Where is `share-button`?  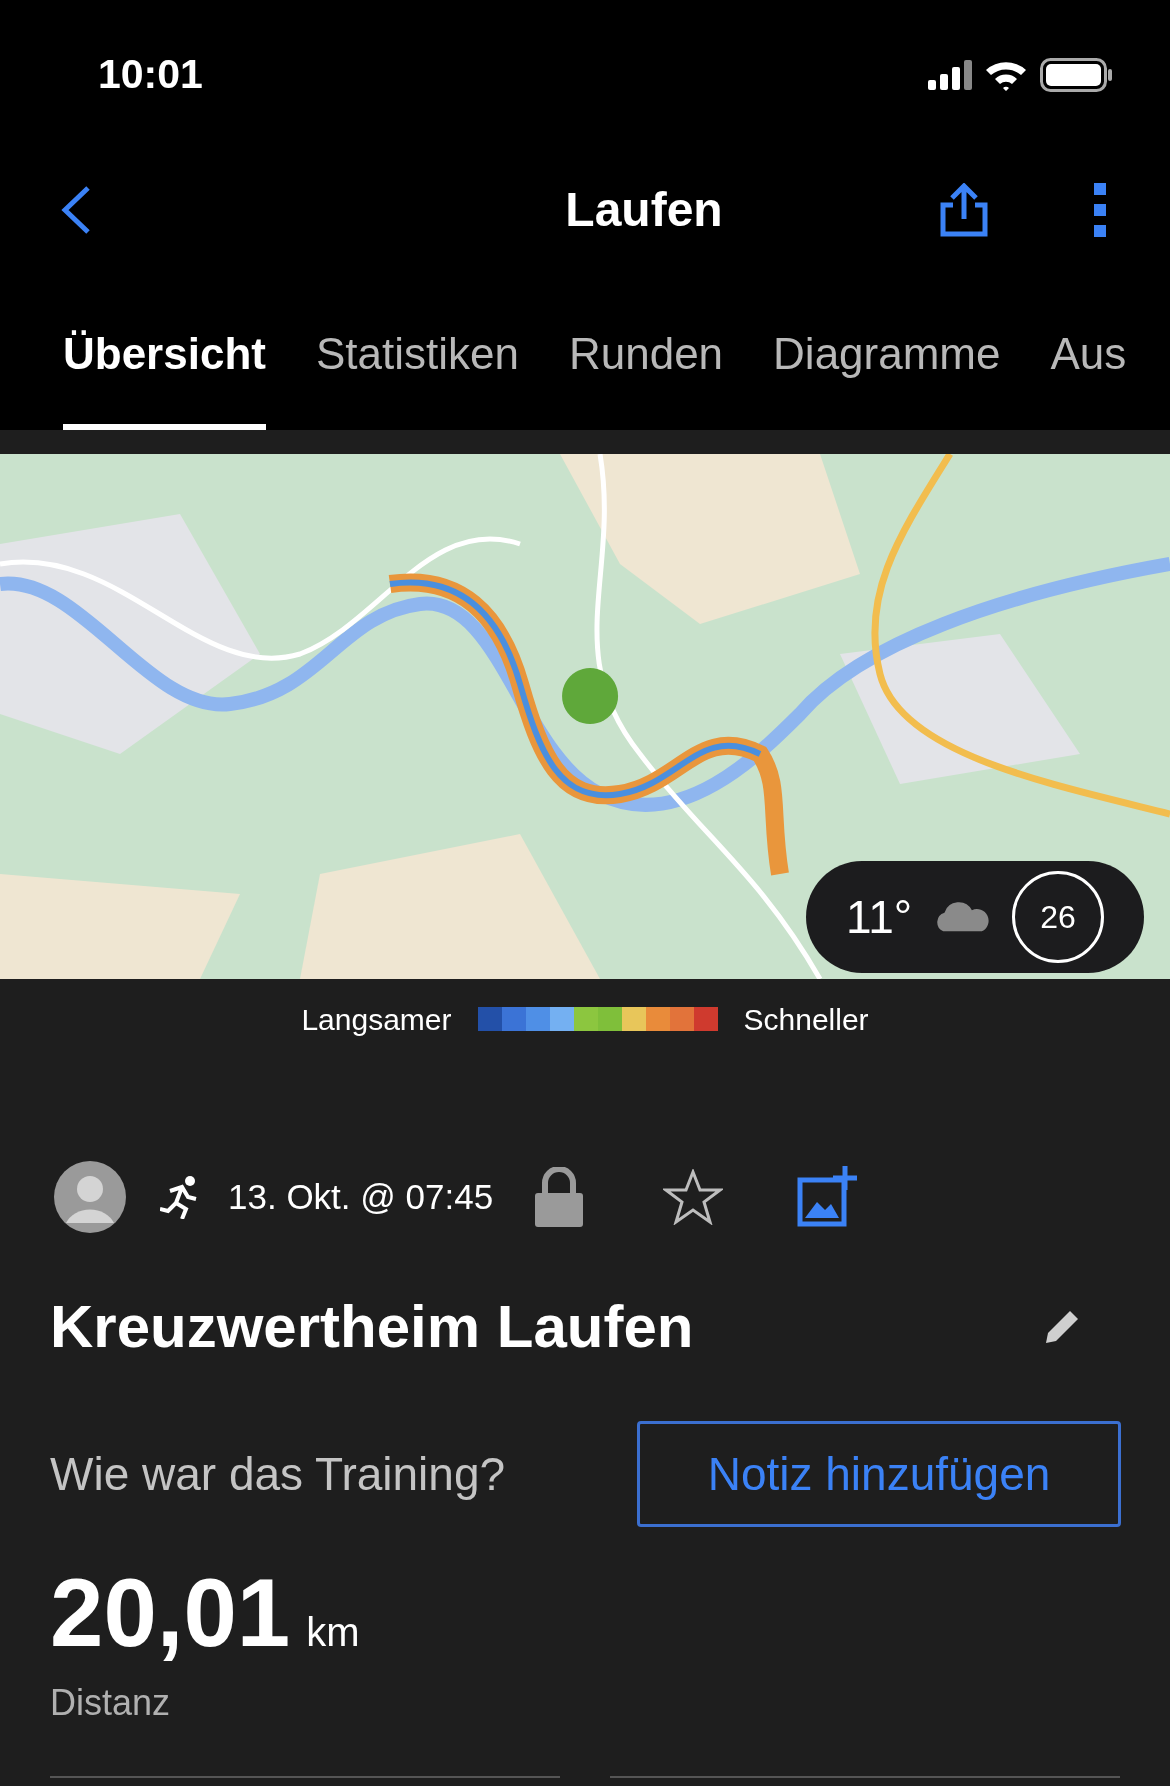
share-button is located at coordinates (964, 210).